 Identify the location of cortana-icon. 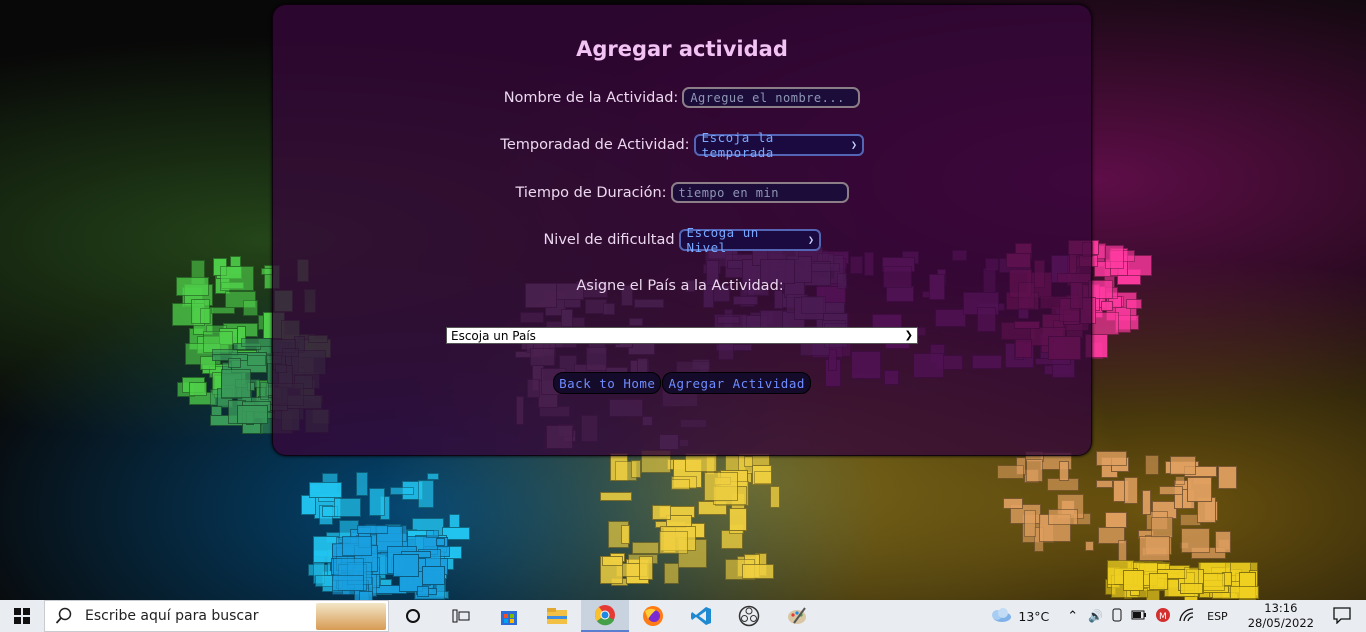
(413, 616).